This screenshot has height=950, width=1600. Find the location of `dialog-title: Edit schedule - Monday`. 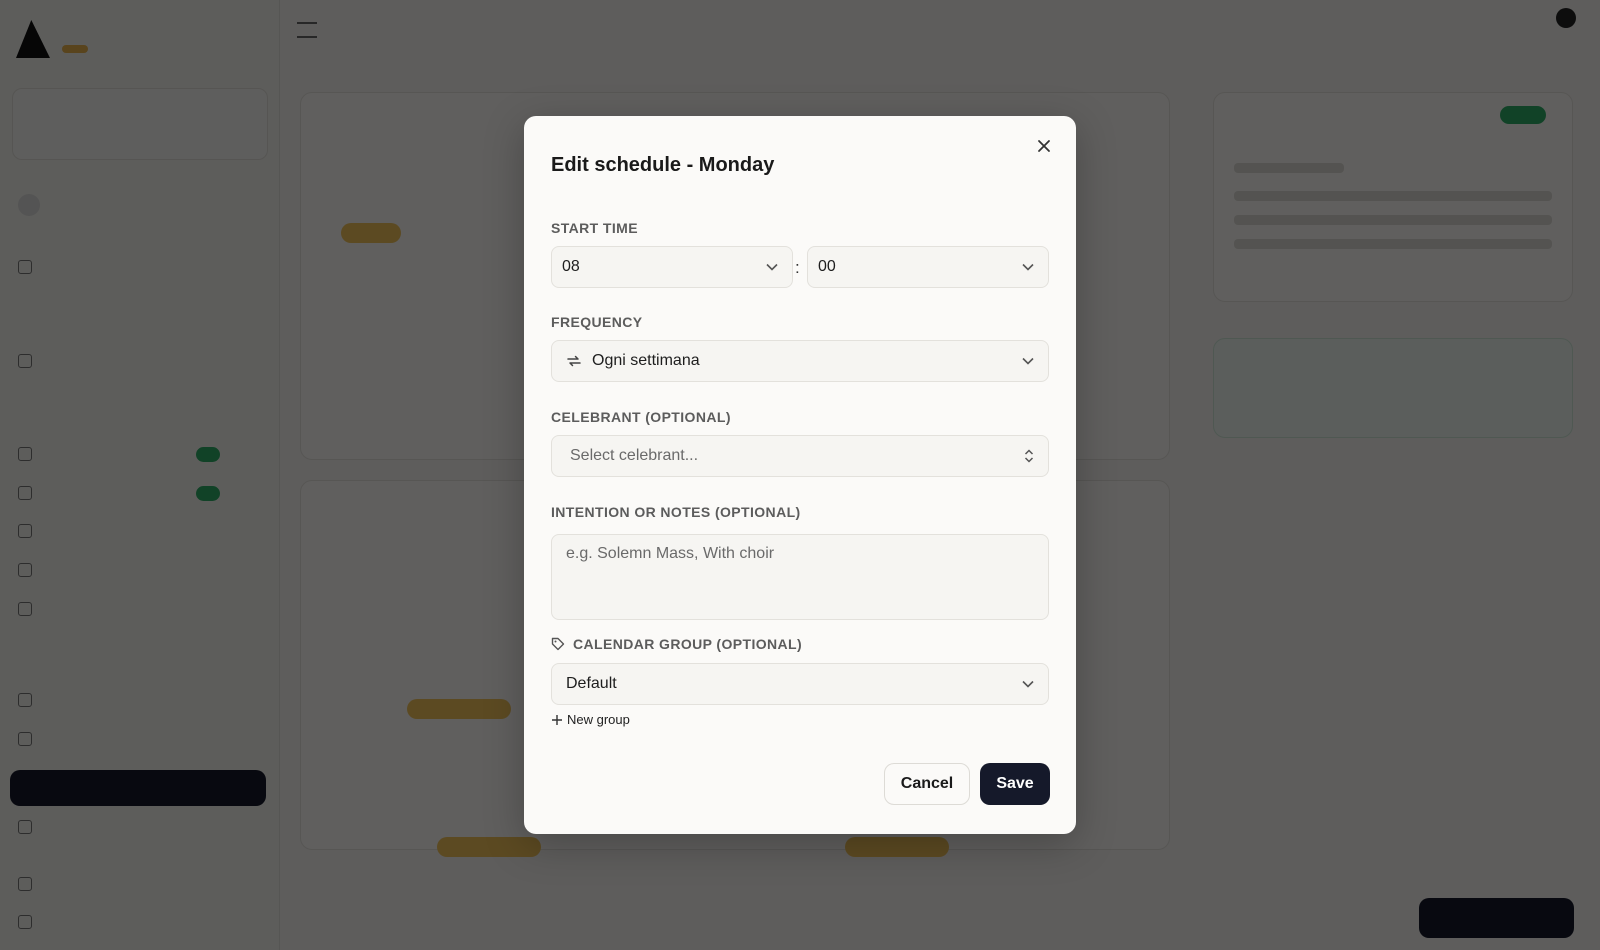

dialog-title: Edit schedule - Monday is located at coordinates (663, 165).